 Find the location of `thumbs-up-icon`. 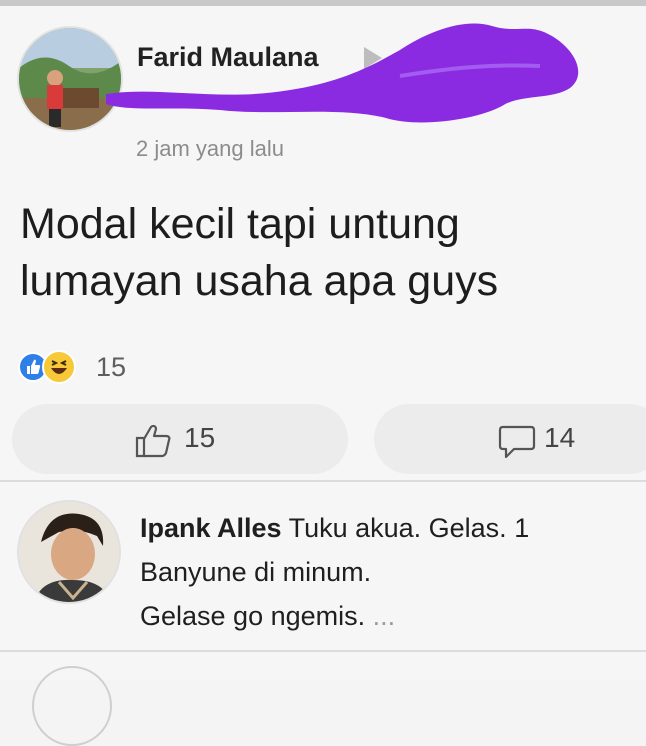

thumbs-up-icon is located at coordinates (153, 441).